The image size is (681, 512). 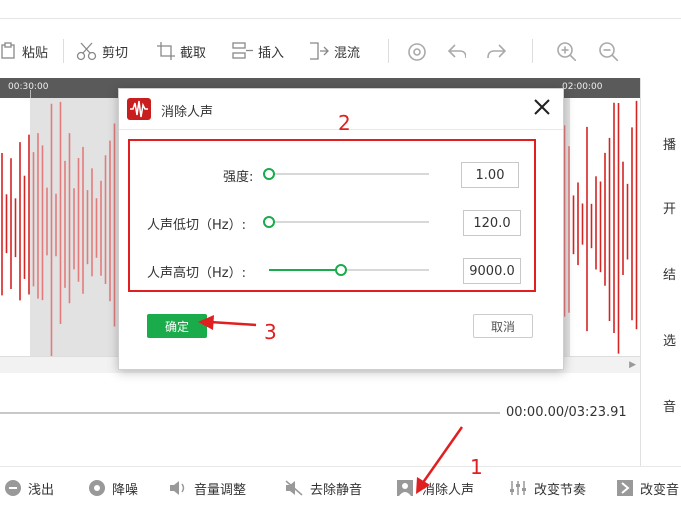 What do you see at coordinates (250, 413) in the screenshot?
I see `playback-progress-bar` at bounding box center [250, 413].